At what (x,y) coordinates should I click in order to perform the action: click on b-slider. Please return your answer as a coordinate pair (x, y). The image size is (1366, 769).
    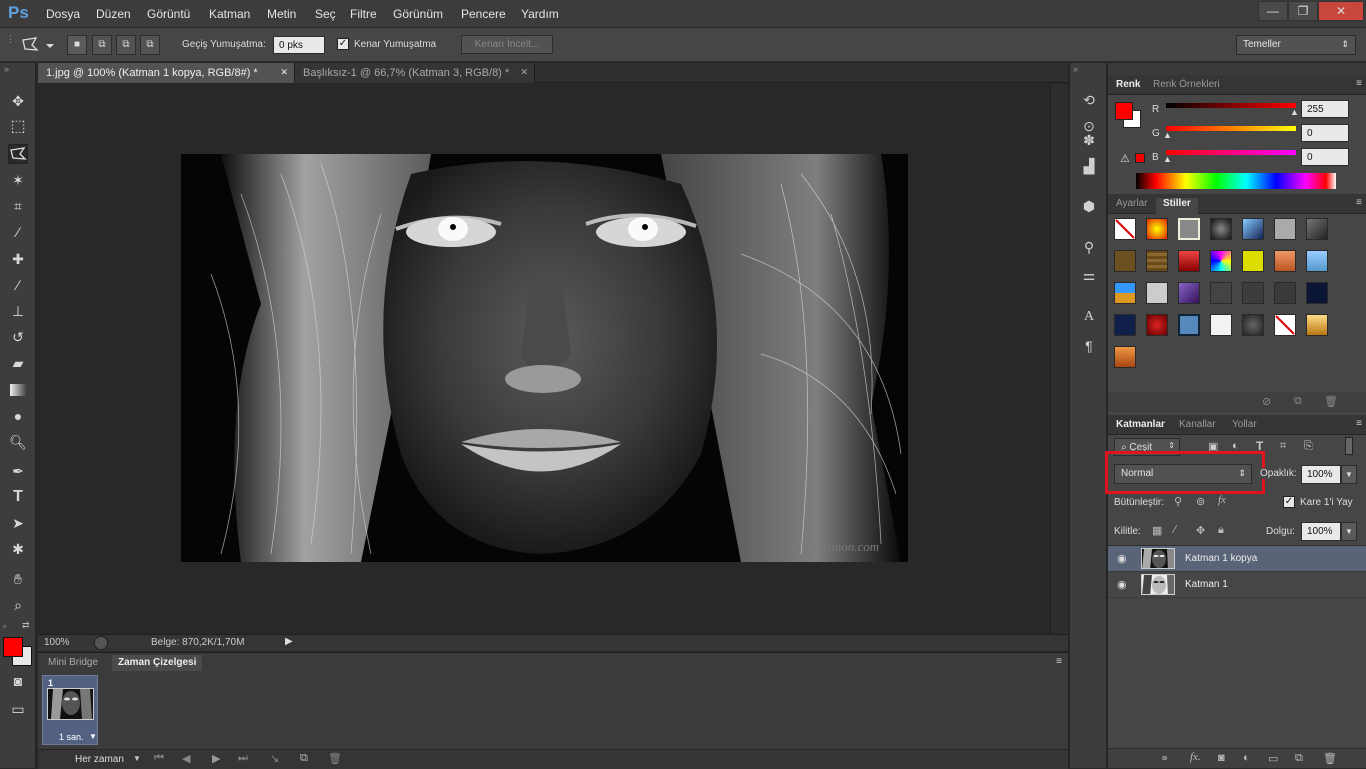
    Looking at the image, I should click on (1231, 152).